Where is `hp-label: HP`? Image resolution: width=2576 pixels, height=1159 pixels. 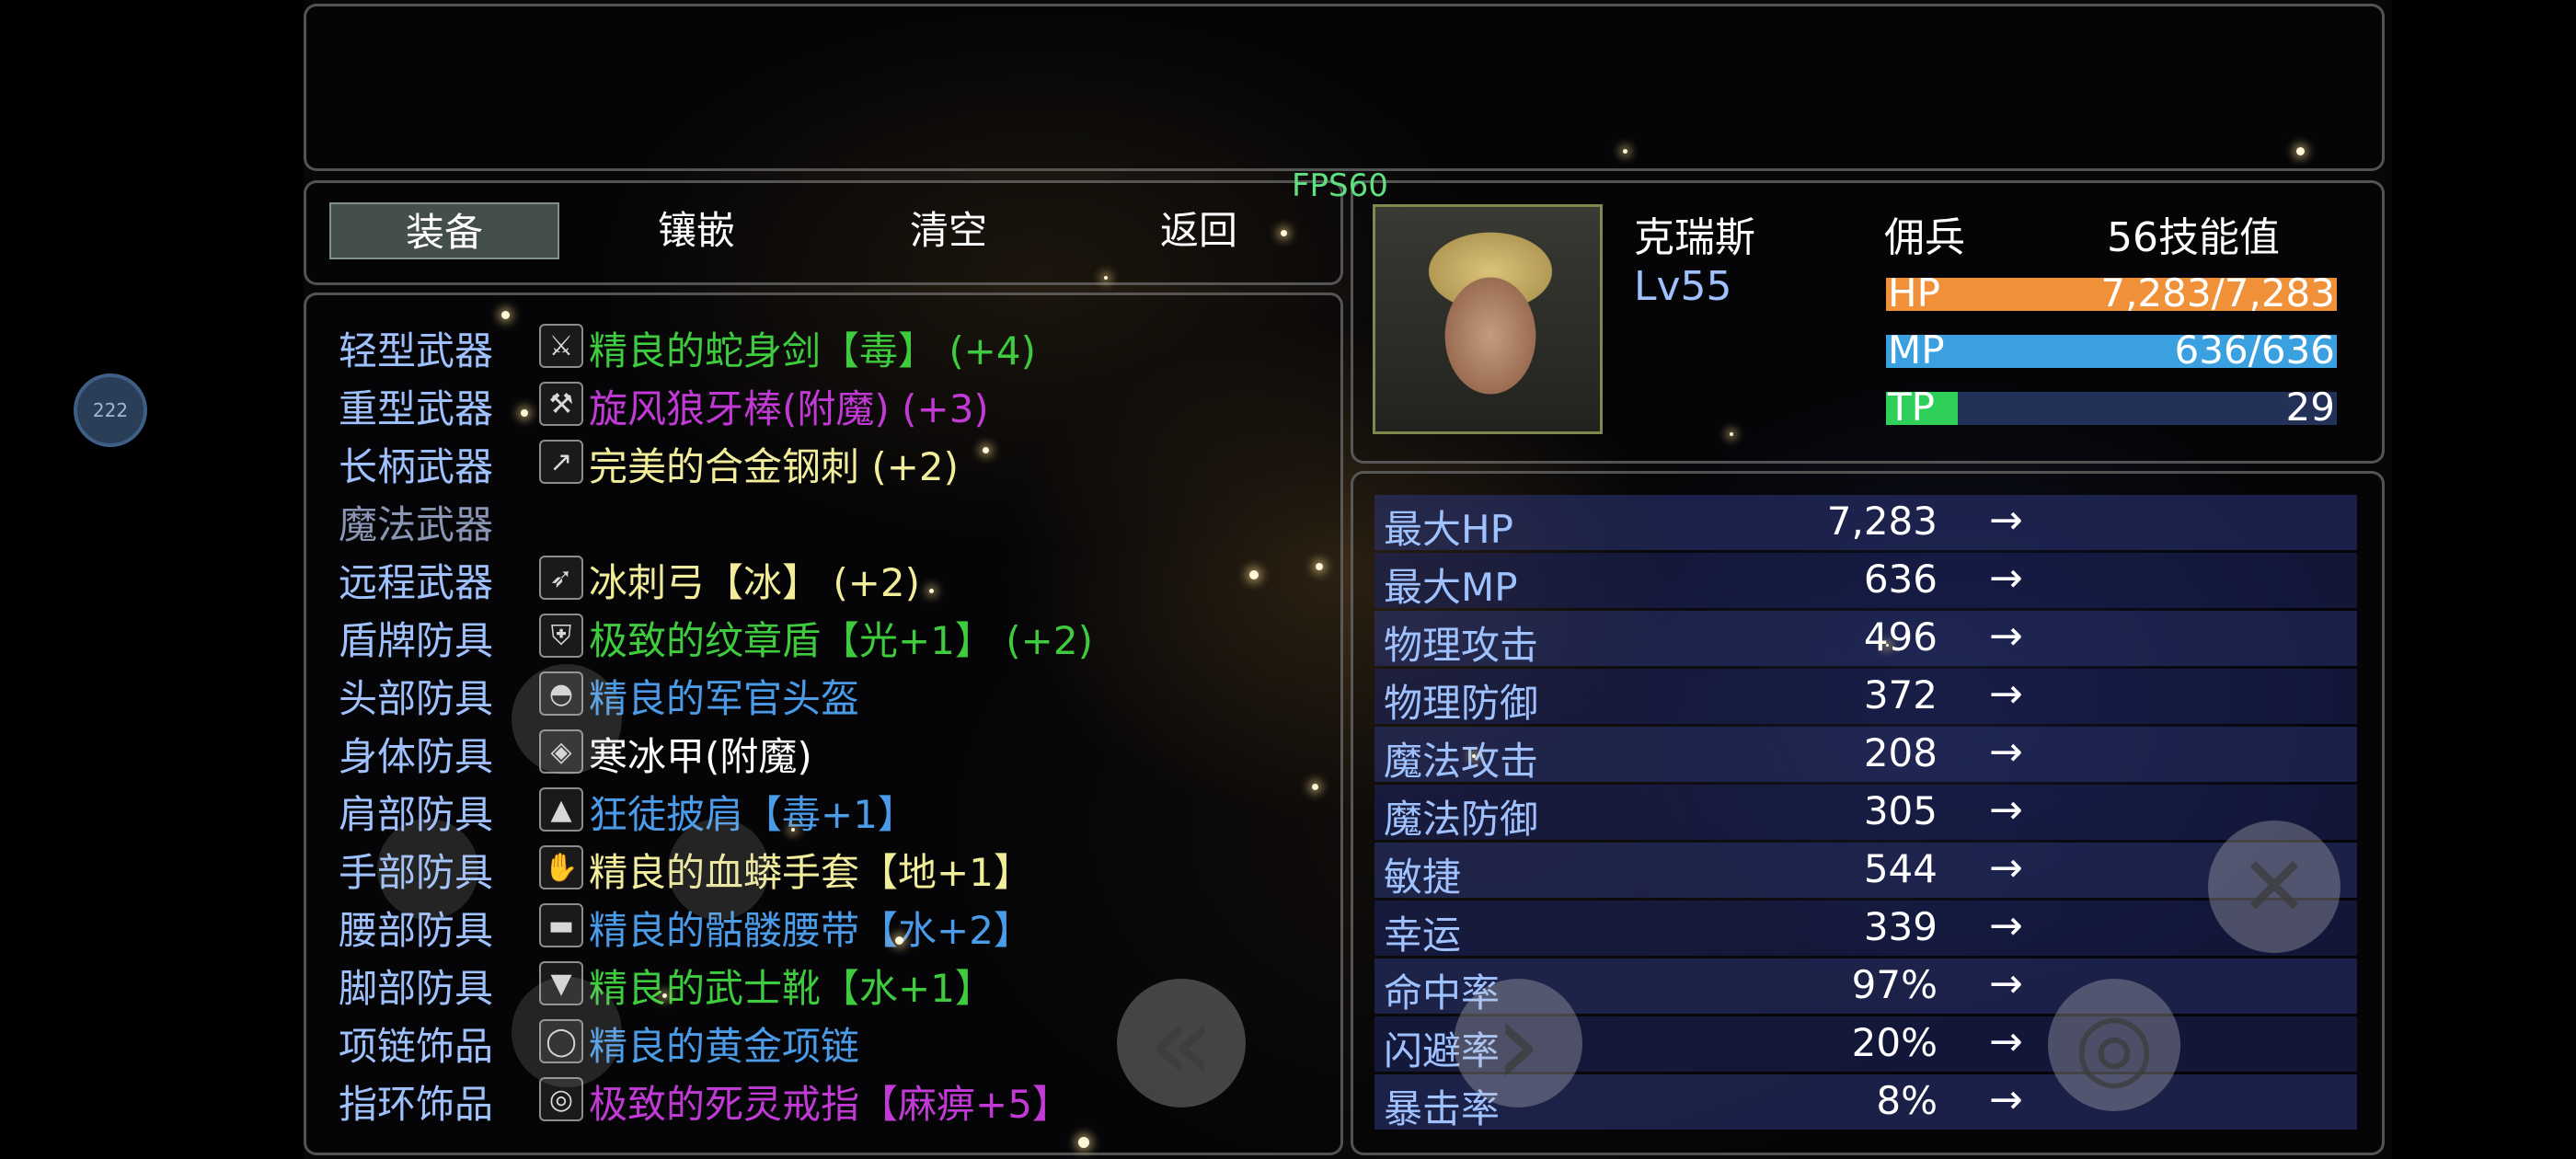 hp-label: HP is located at coordinates (1914, 293).